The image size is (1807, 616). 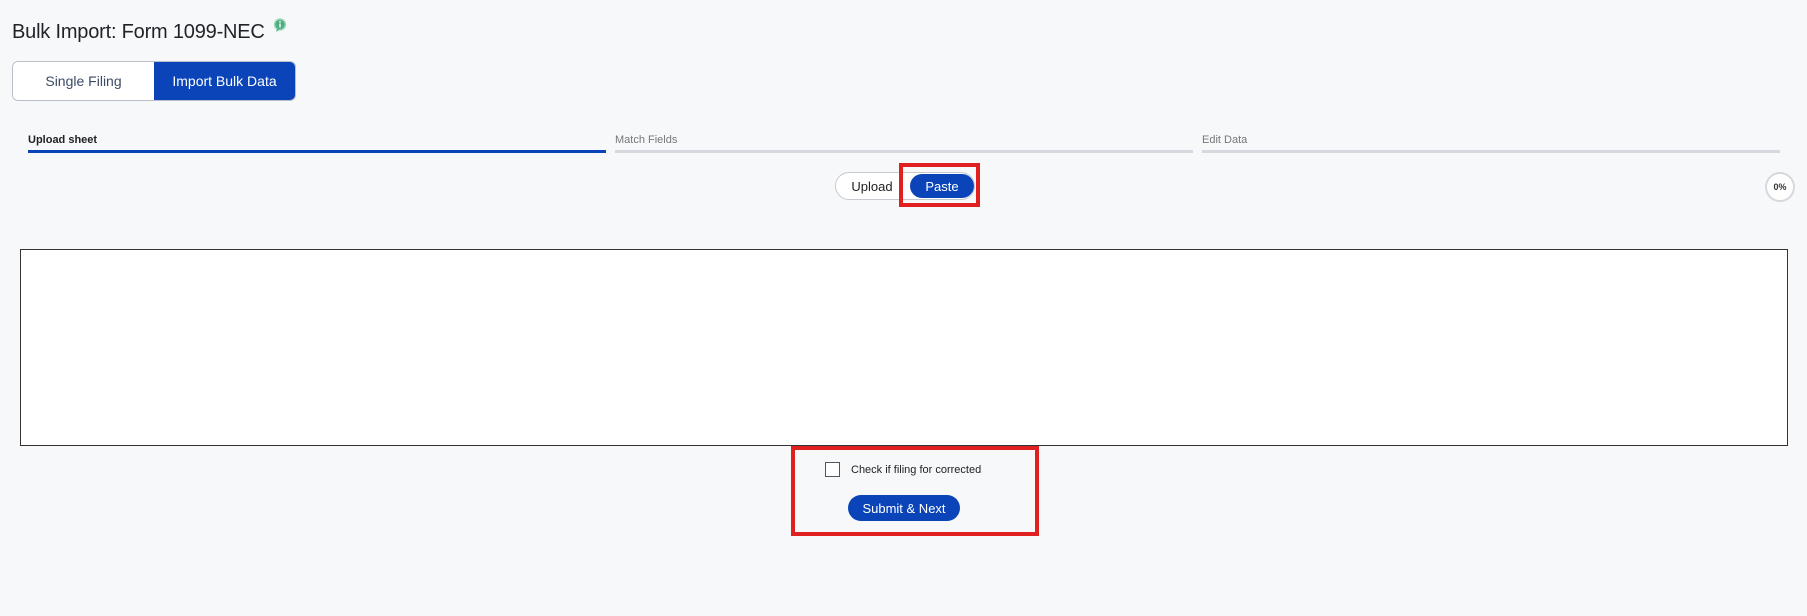 What do you see at coordinates (915, 491) in the screenshot?
I see `annotation-highlight-submit` at bounding box center [915, 491].